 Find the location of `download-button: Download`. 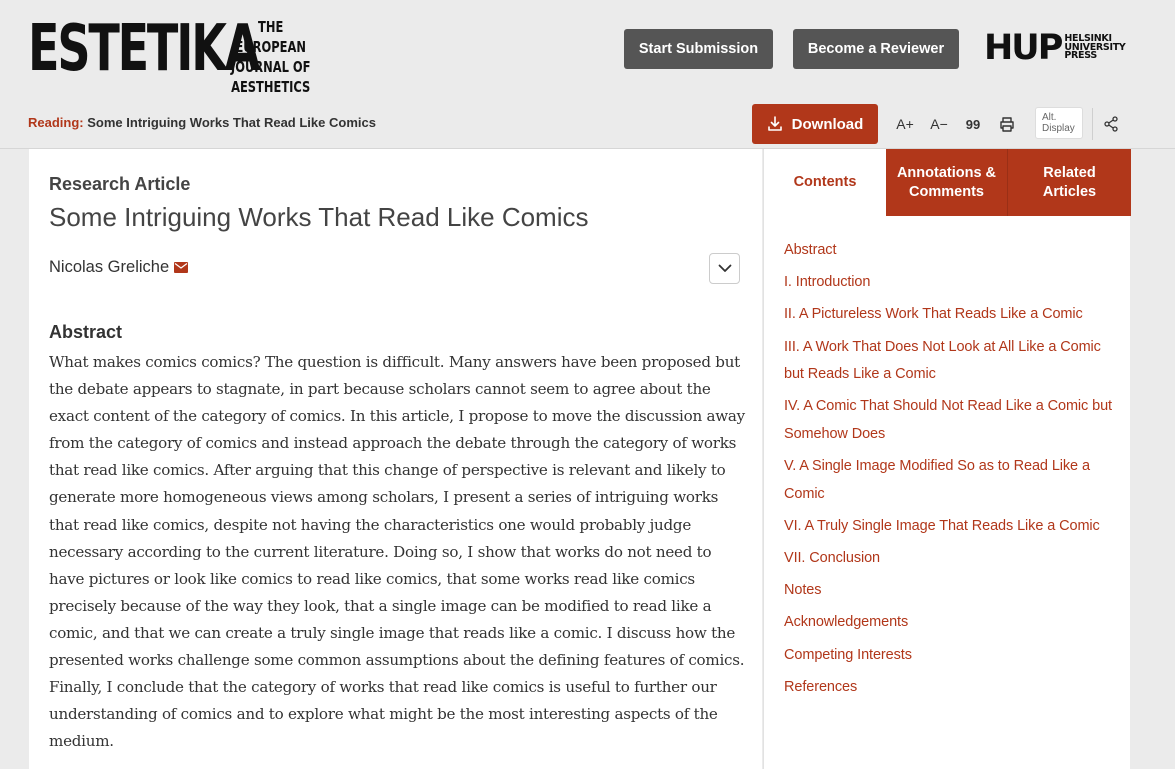

download-button: Download is located at coordinates (815, 124).